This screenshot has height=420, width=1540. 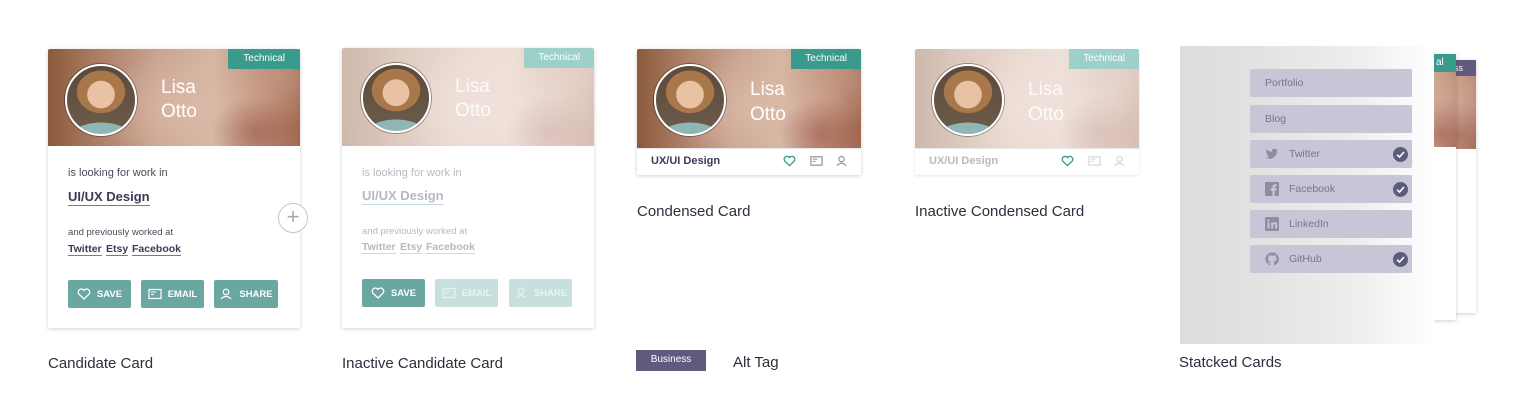 What do you see at coordinates (1272, 224) in the screenshot?
I see `linkedin-icon` at bounding box center [1272, 224].